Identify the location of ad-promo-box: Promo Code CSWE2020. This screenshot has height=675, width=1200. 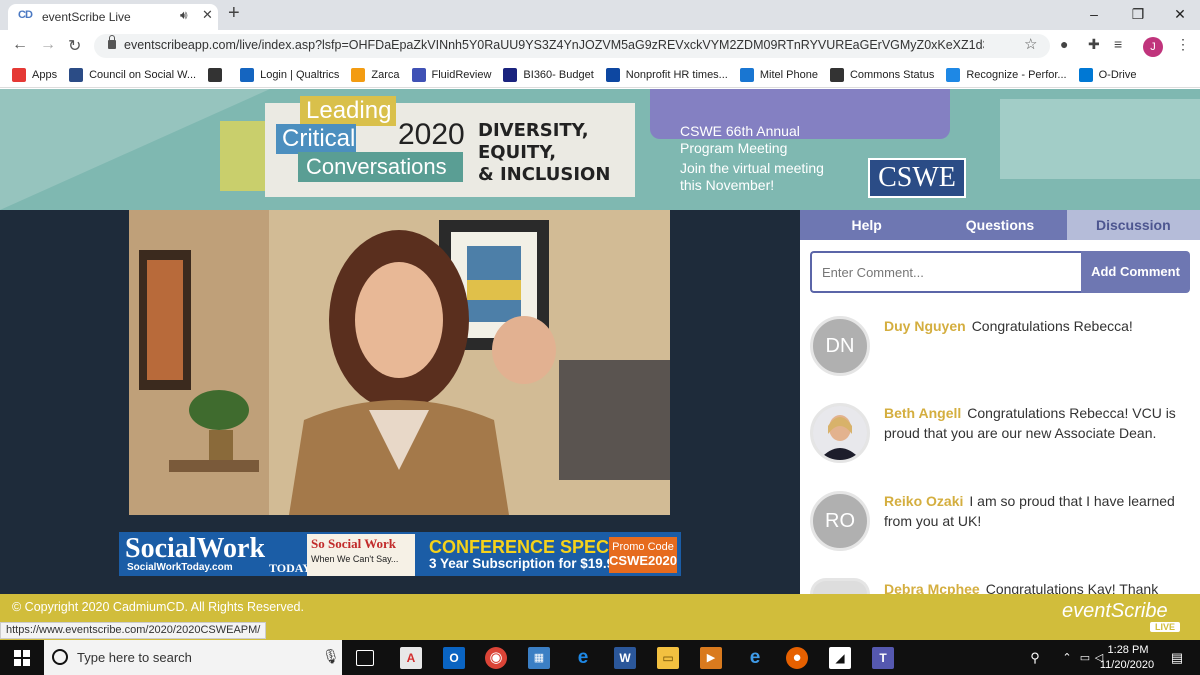
(643, 555).